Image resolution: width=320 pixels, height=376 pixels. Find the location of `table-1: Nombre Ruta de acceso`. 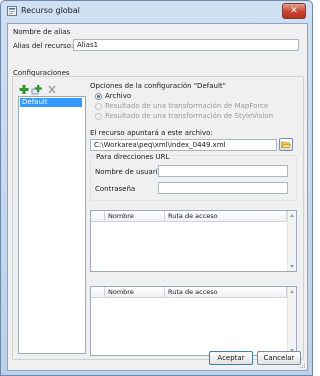

table-1: Nombre Ruta de acceso is located at coordinates (193, 241).